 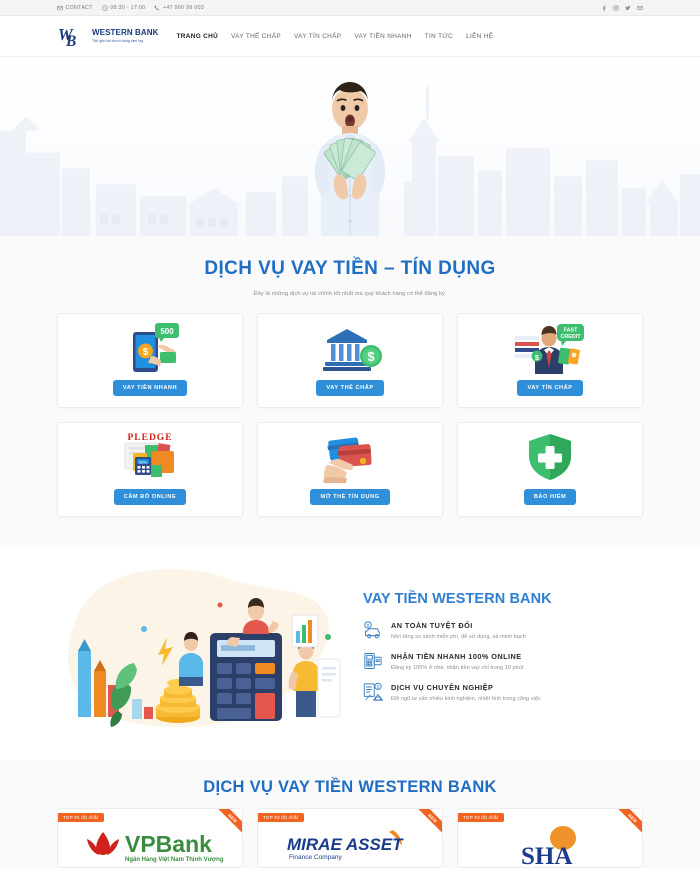 I want to click on shield-cross-icon, so click(x=550, y=457).